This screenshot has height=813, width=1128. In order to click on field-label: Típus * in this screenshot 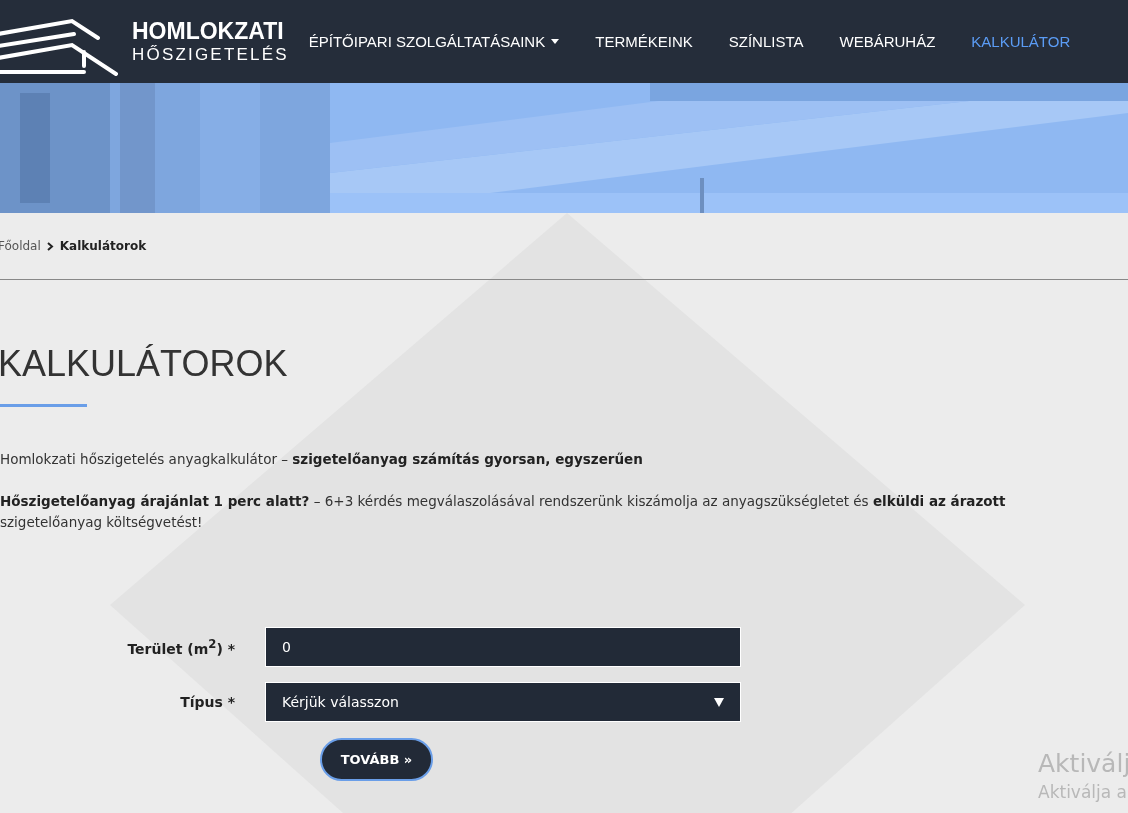, I will do `click(207, 702)`.